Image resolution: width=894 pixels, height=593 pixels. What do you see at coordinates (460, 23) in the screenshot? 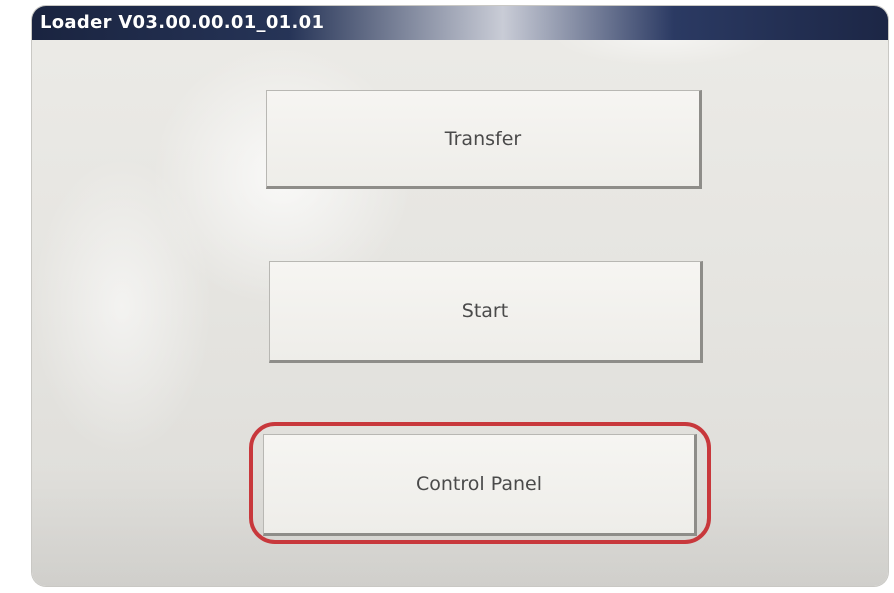
I see `window-title: Loader V03.00.00.01_01.01` at bounding box center [460, 23].